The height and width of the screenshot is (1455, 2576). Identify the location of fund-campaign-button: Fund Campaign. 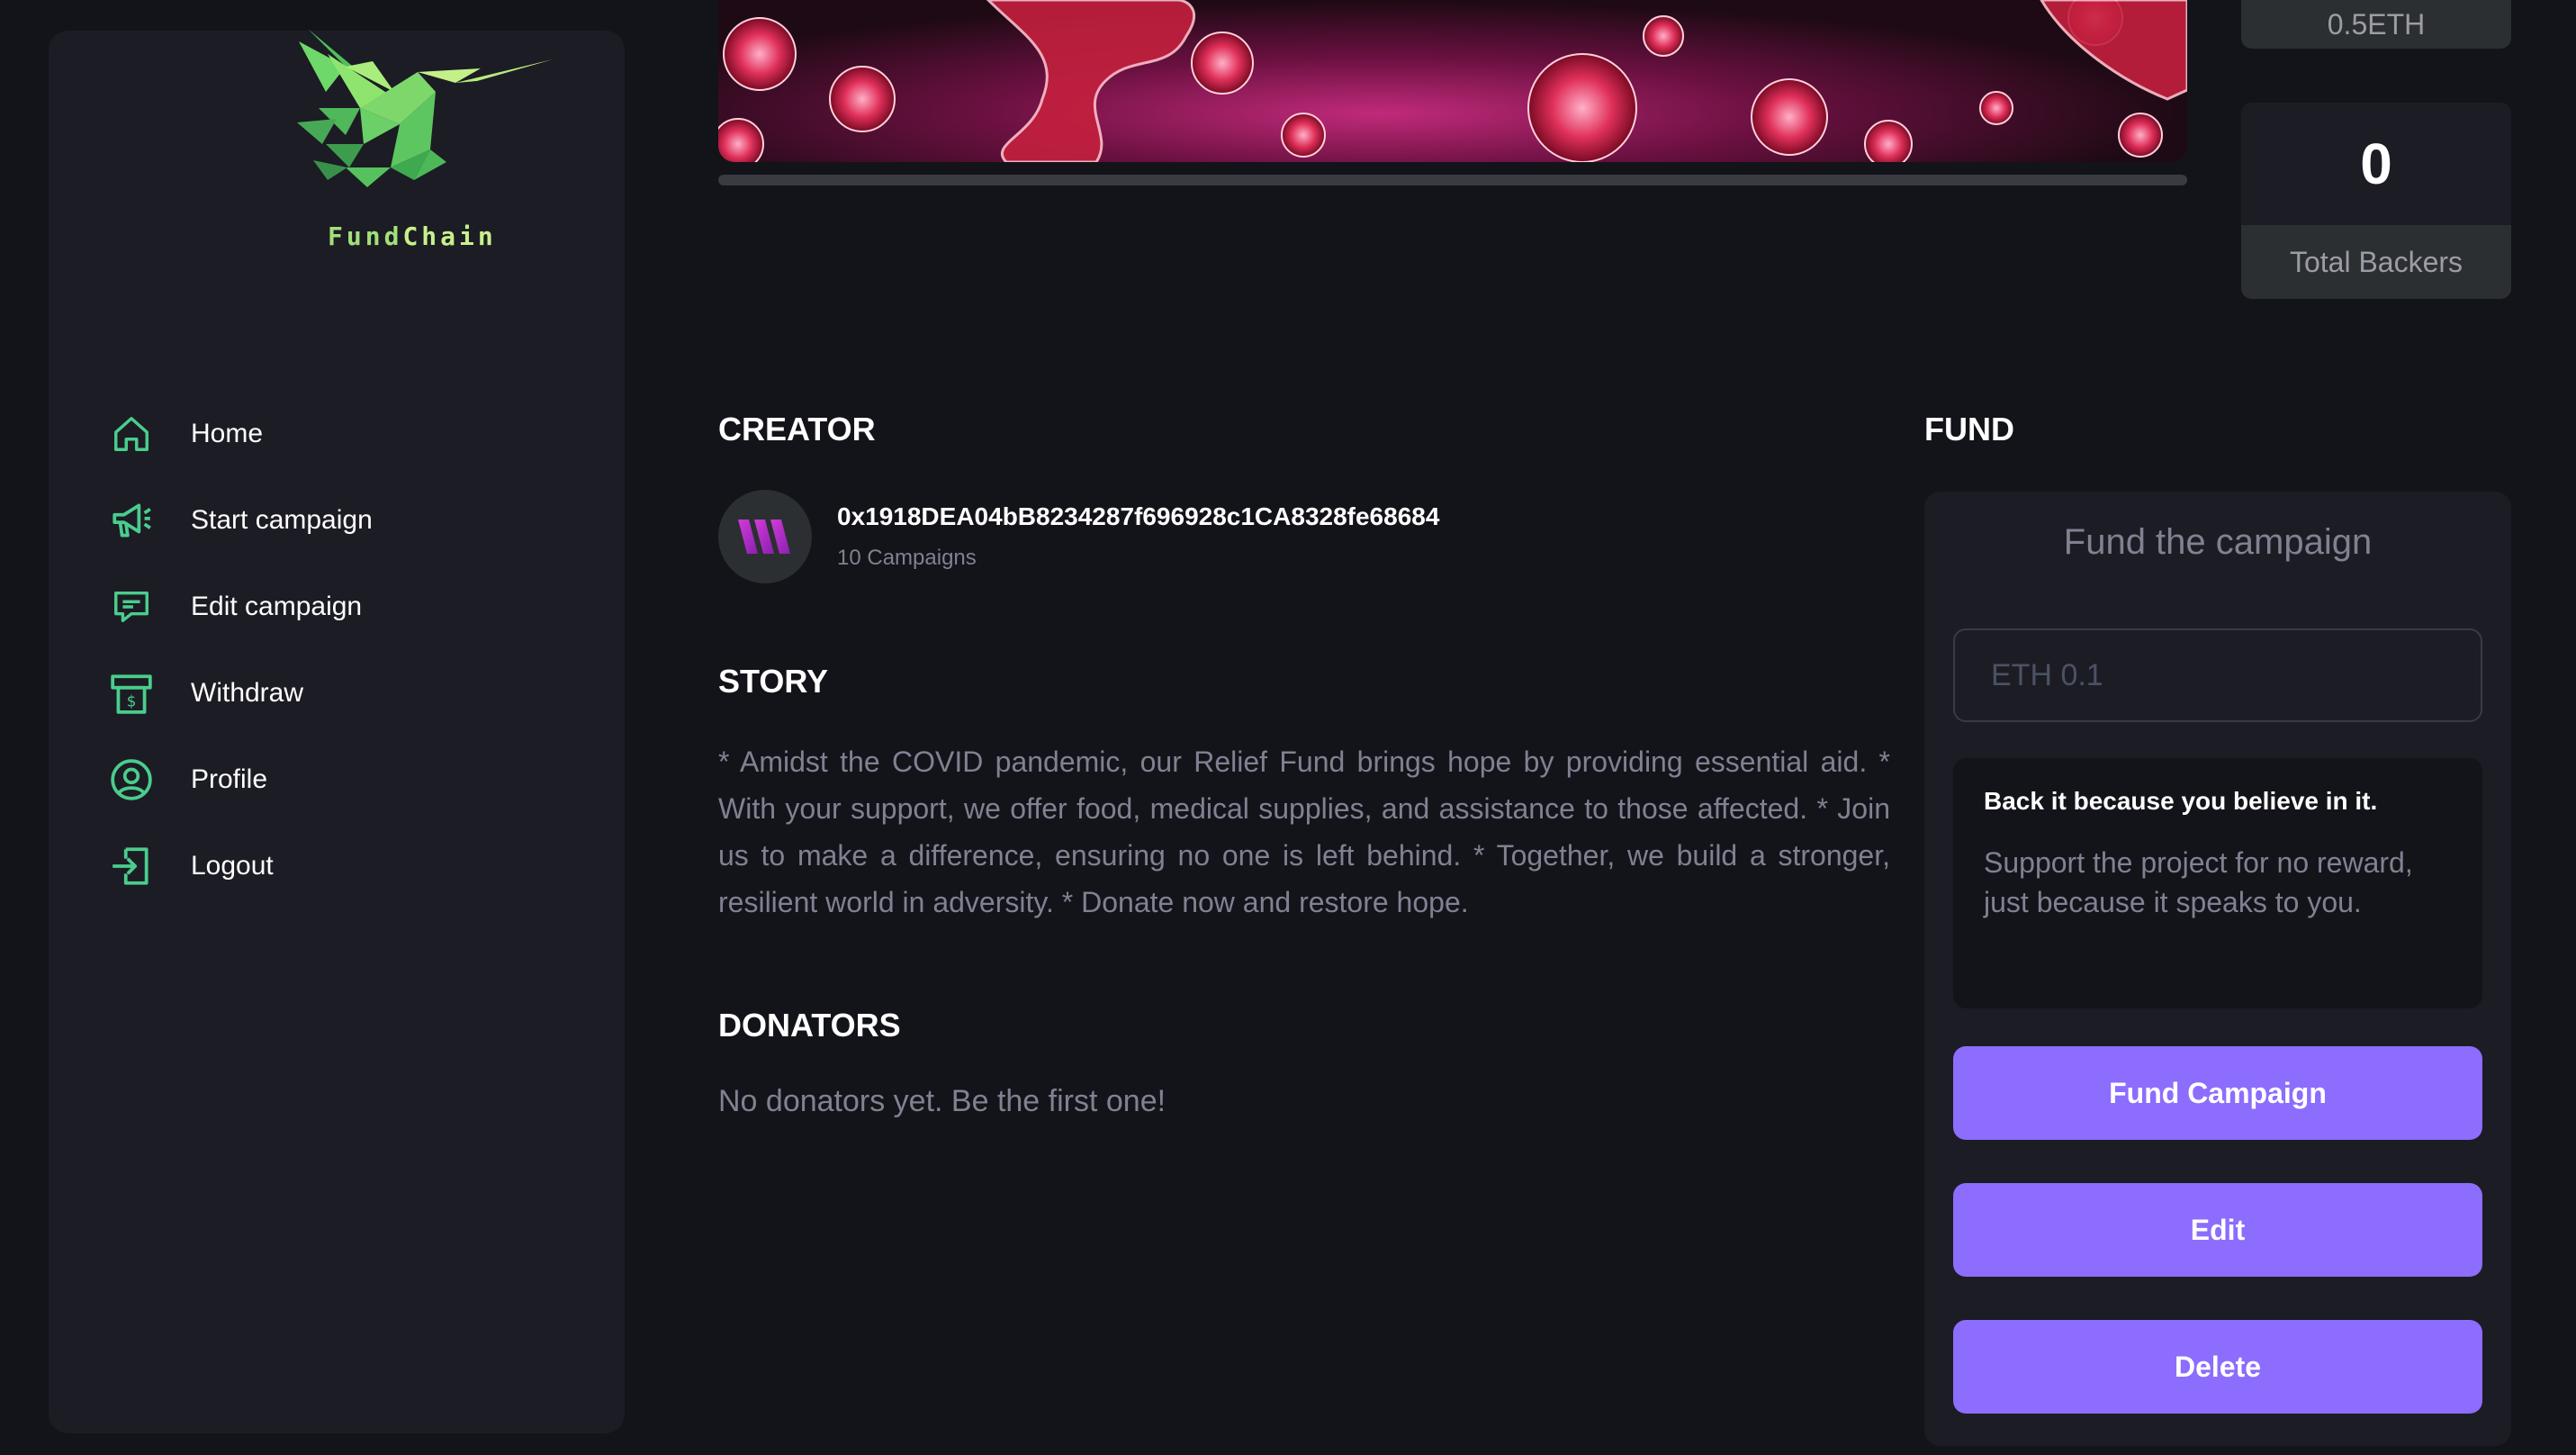
(2217, 1093).